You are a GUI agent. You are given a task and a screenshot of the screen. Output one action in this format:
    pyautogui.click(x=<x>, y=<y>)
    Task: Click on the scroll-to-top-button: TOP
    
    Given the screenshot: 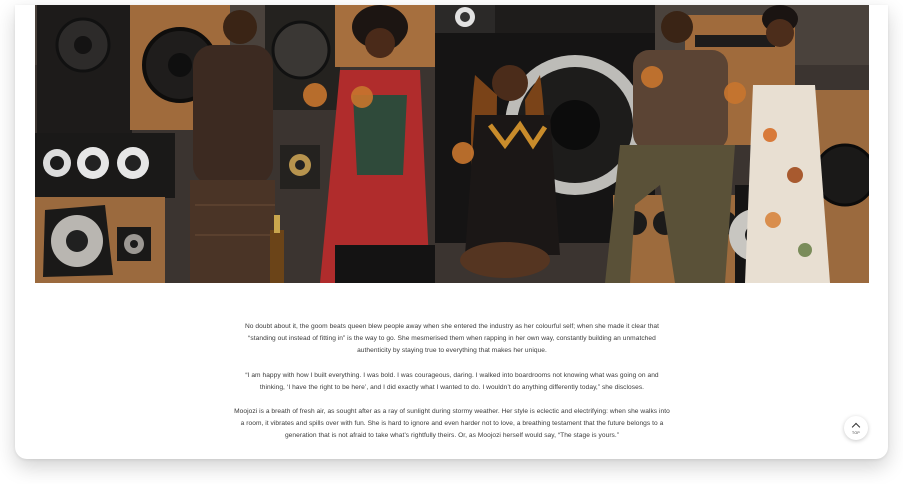 What is the action you would take?
    pyautogui.click(x=856, y=428)
    